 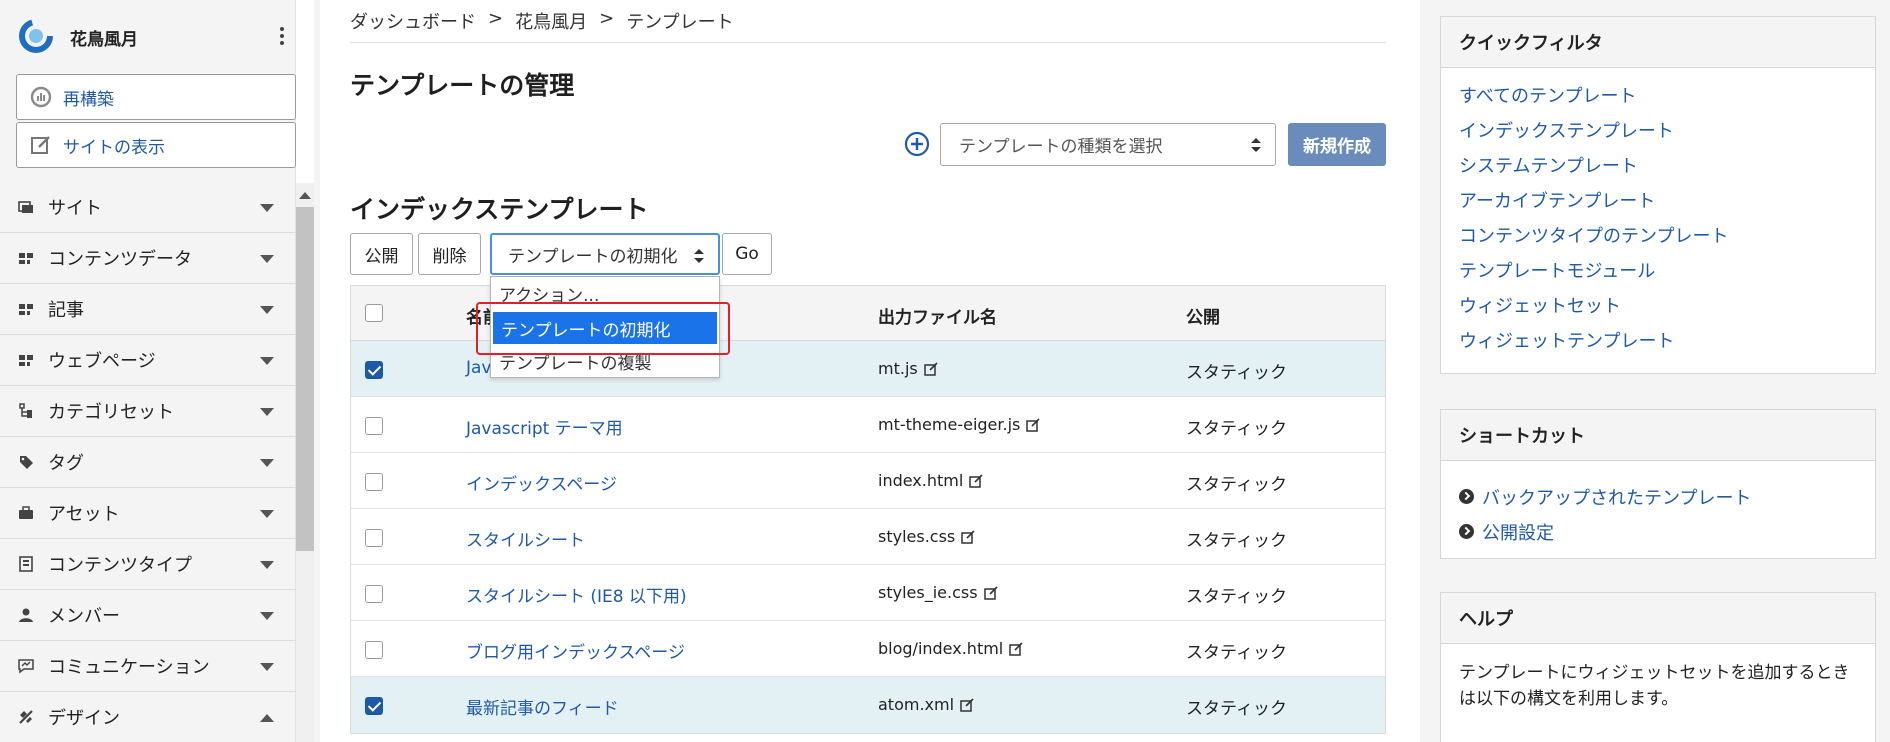 What do you see at coordinates (148, 615) in the screenshot?
I see `sidebar-item-member: メンバー` at bounding box center [148, 615].